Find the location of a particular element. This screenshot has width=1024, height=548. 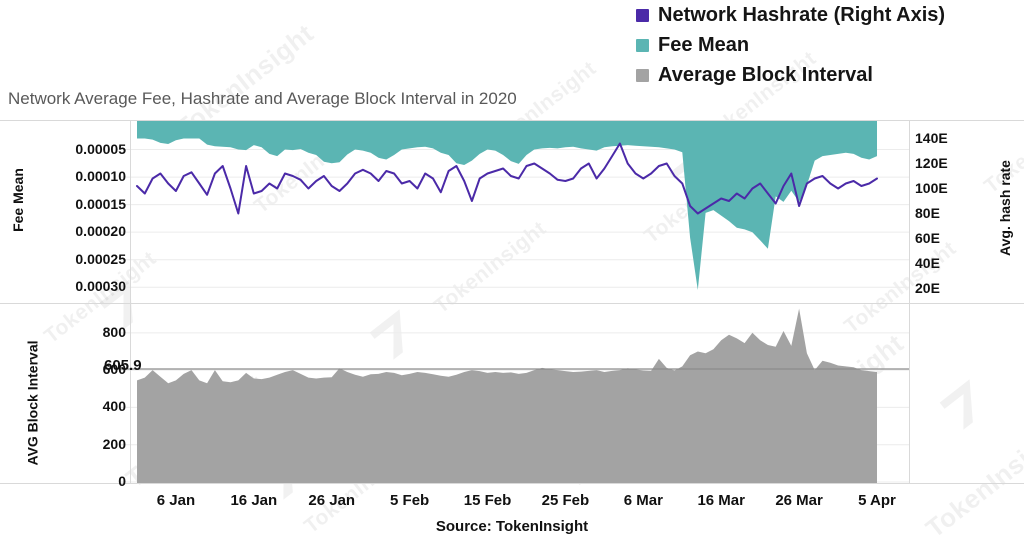

legend-item-fee-mean: Fee Mean is located at coordinates (790, 45).